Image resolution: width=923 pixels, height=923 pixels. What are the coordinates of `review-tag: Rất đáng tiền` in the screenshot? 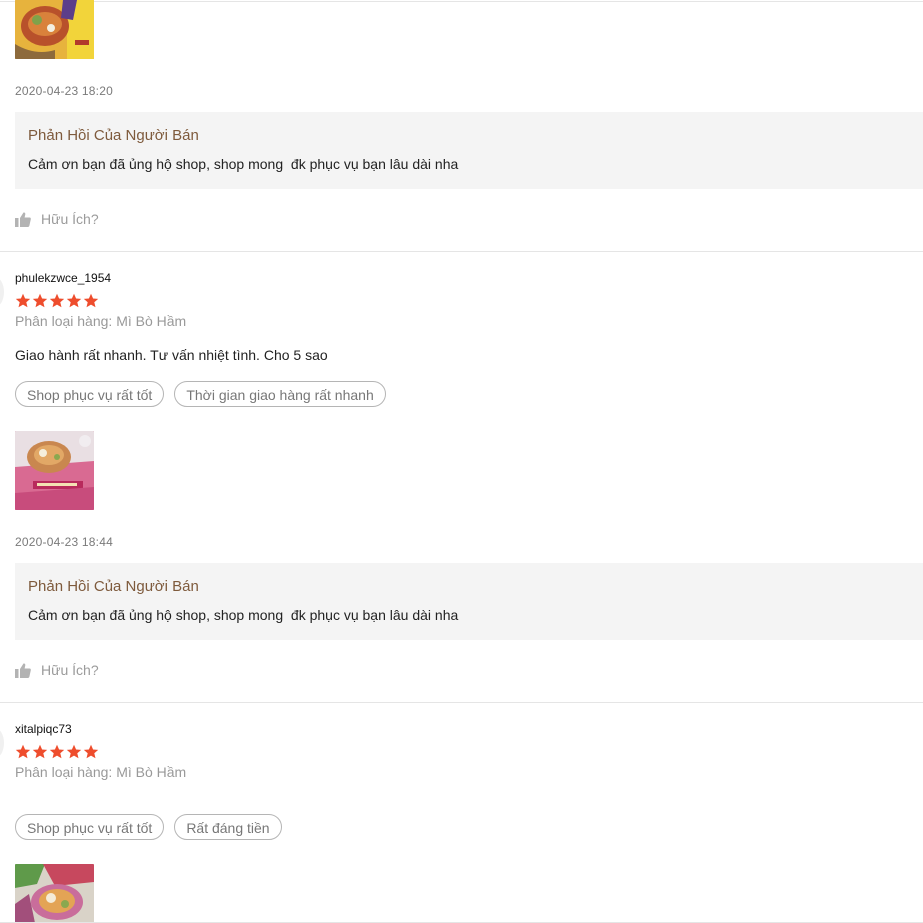 It's located at (228, 827).